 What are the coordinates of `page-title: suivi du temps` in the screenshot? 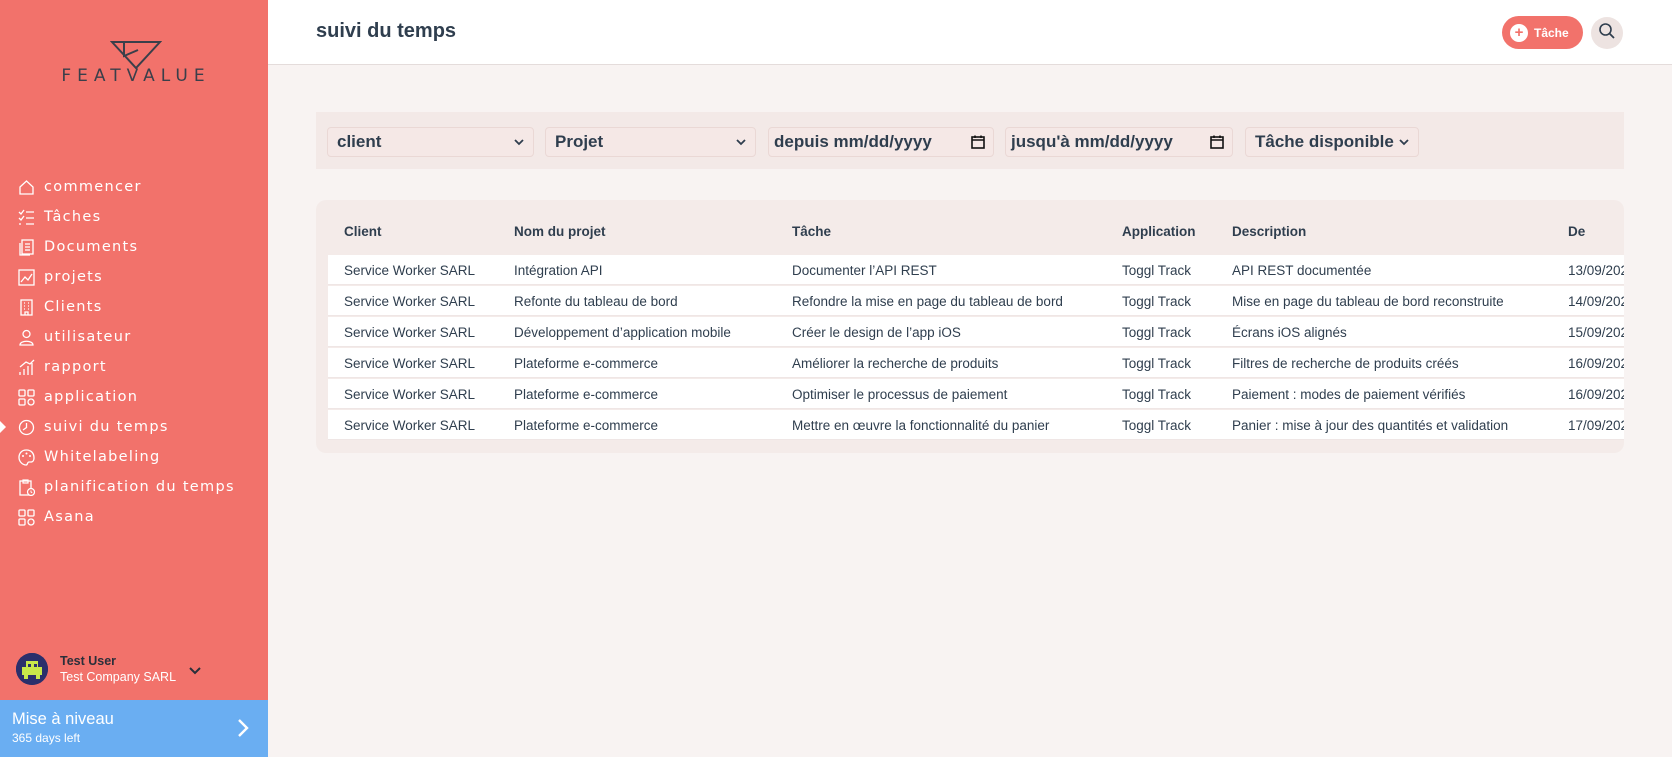 It's located at (386, 31).